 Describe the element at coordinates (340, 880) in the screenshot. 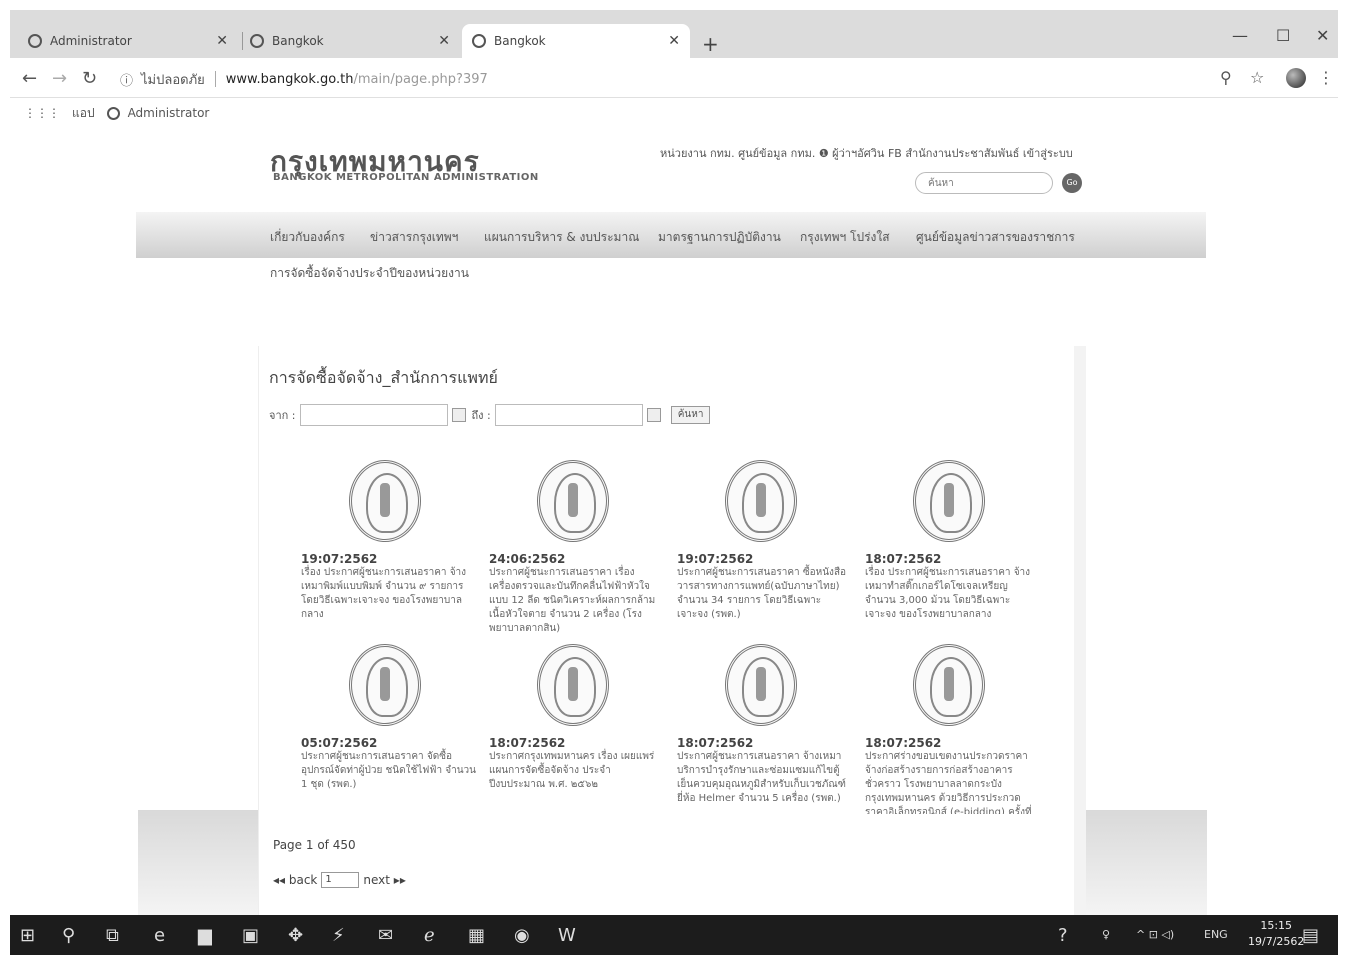

I see `page-select: 1` at that location.